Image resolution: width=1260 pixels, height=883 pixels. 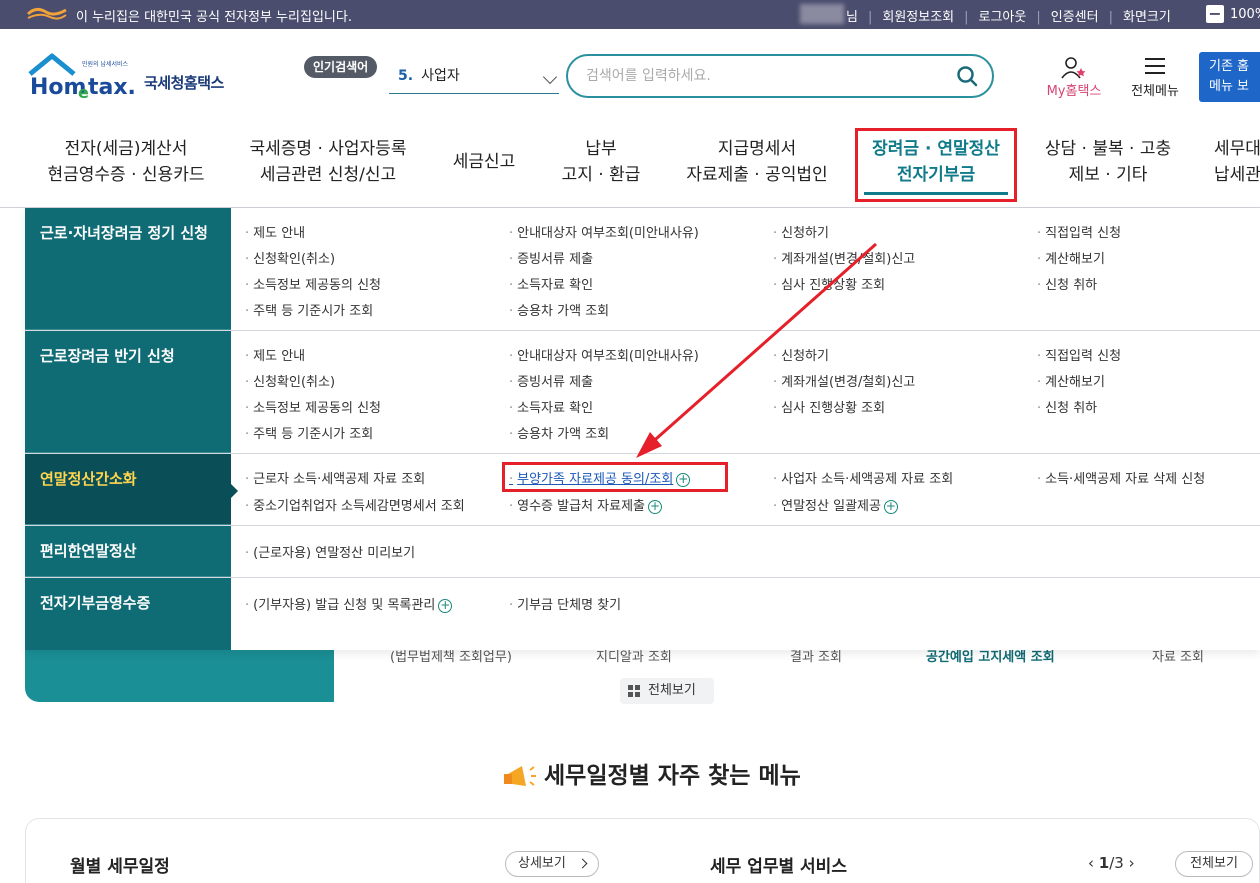 I want to click on nav-certificates: 국세증명 · 사업자등록 세금관련 신청/신고, so click(x=328, y=162).